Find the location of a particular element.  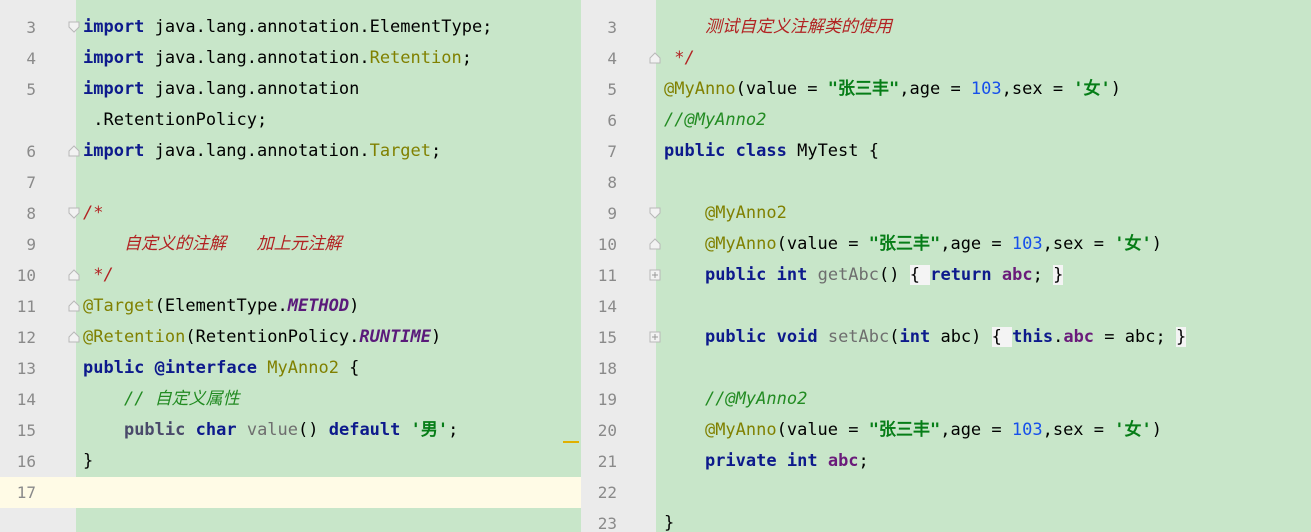

code-text: .RetentionPolicy; is located at coordinates (175, 120).